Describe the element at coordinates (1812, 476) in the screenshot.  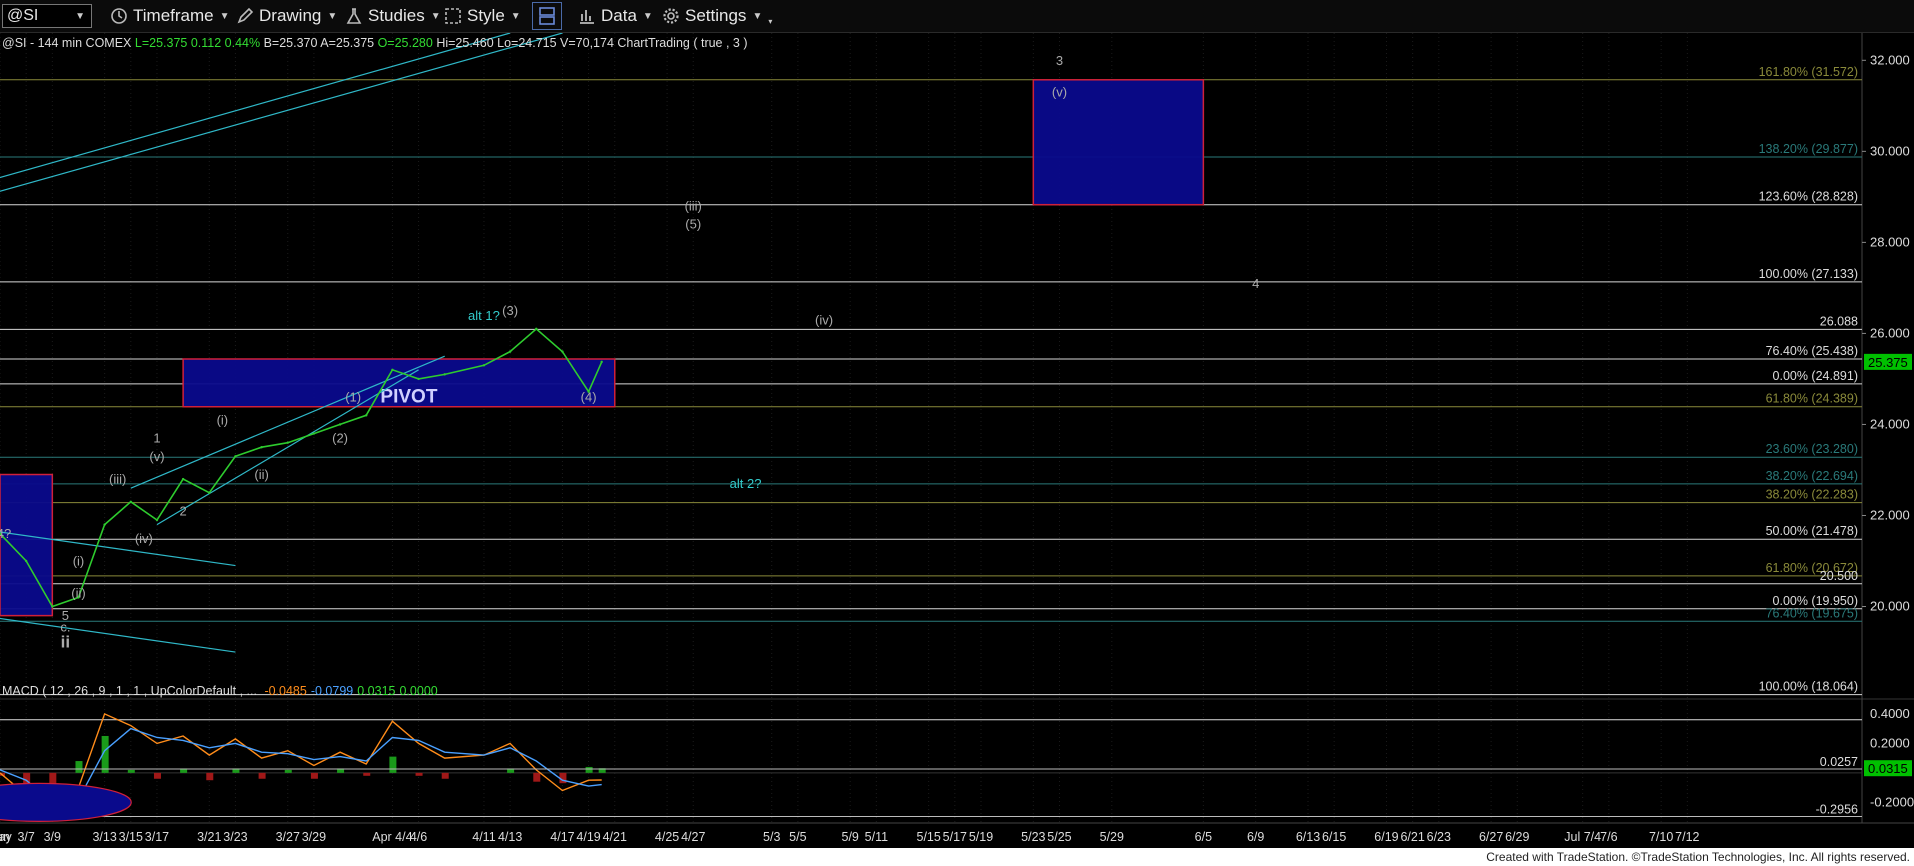
I see `fib-level-label: 38.20% (22.694)` at that location.